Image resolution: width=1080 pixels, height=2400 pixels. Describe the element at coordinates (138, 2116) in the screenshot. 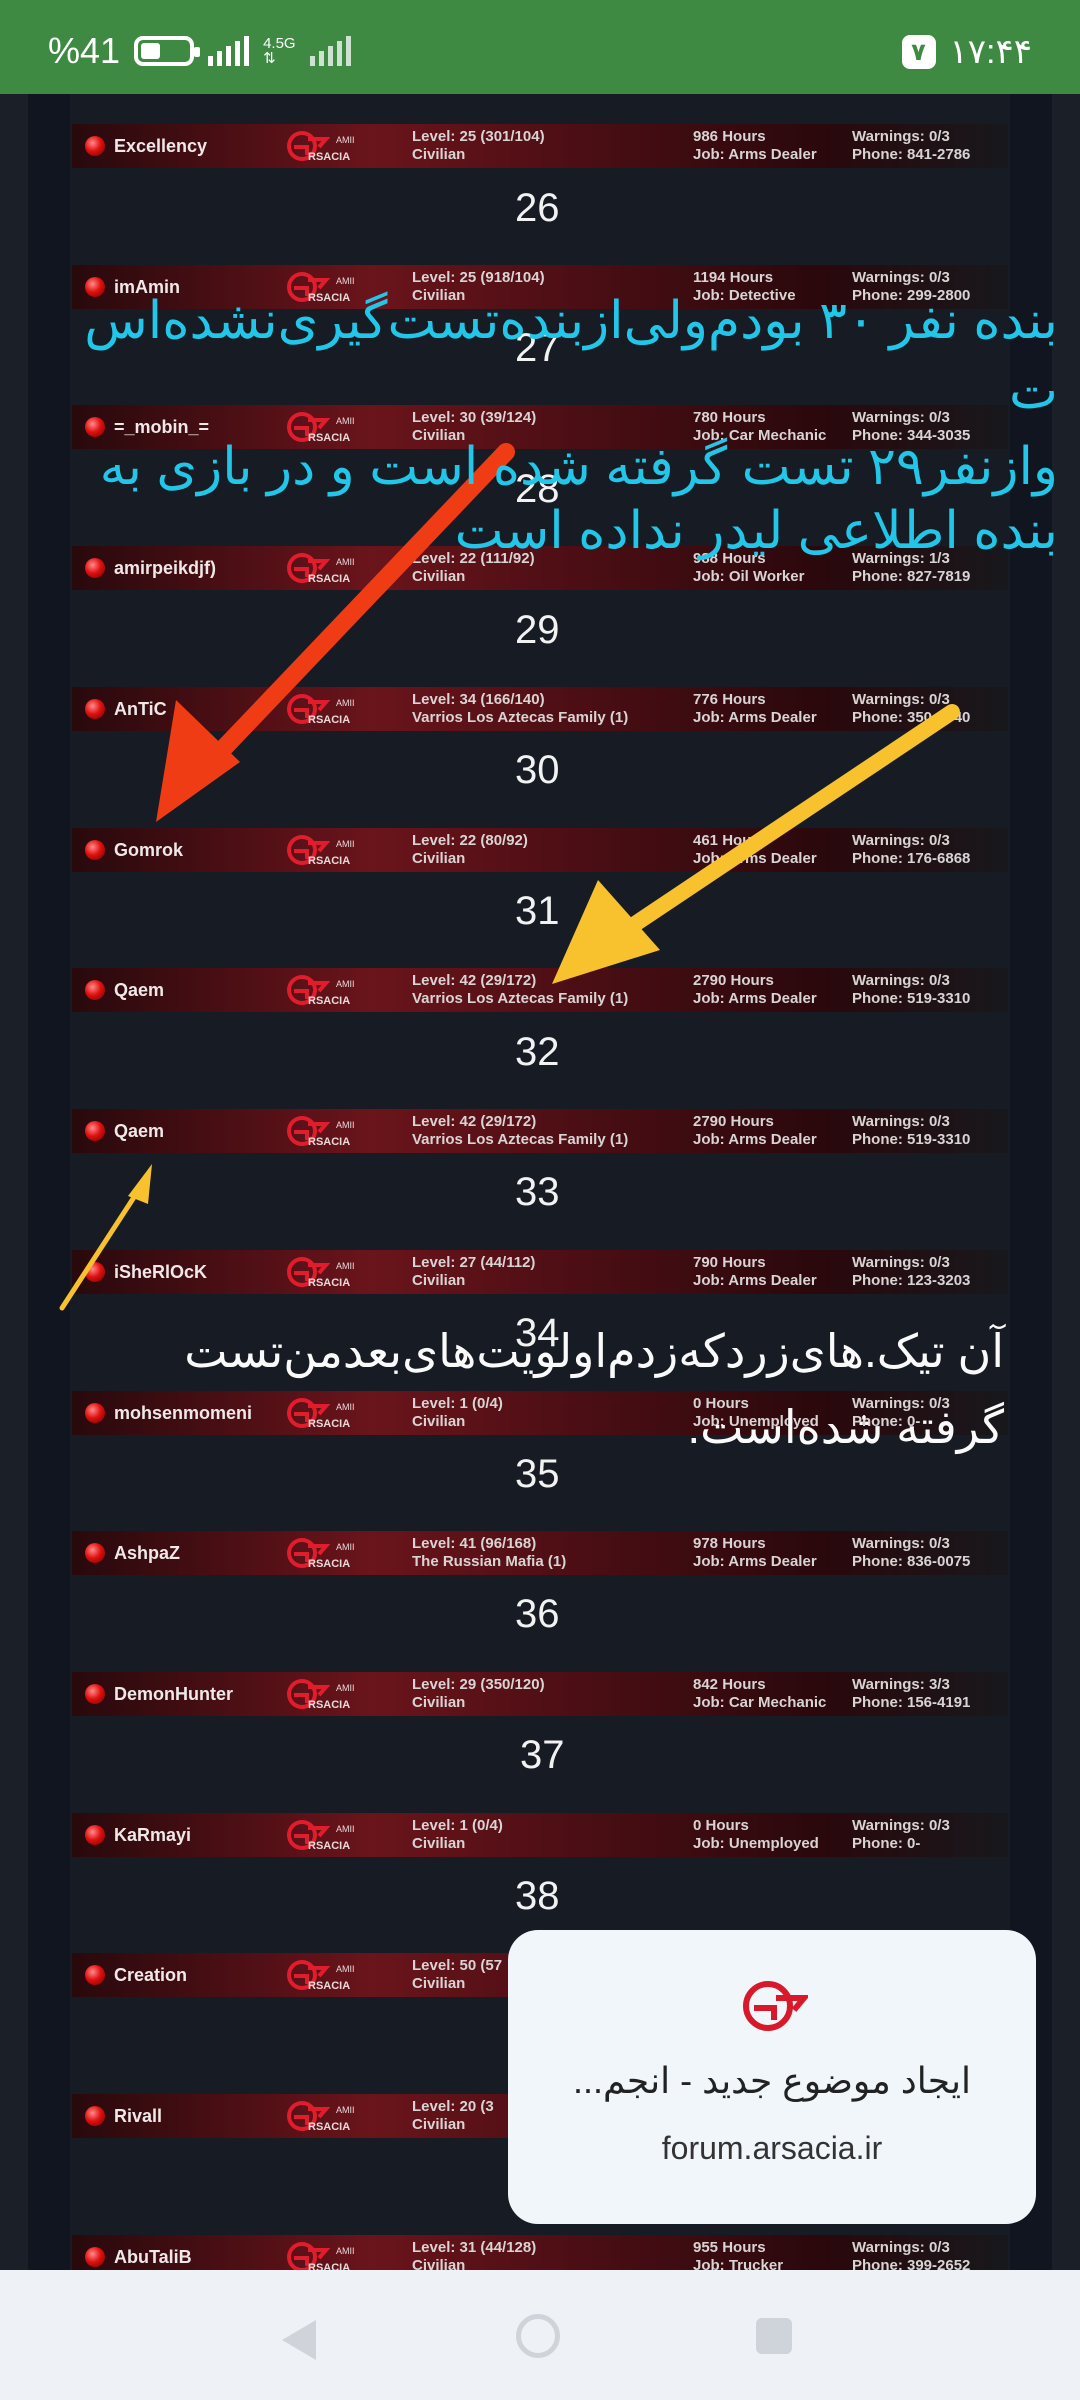

I see `player-name: Rivall` at that location.